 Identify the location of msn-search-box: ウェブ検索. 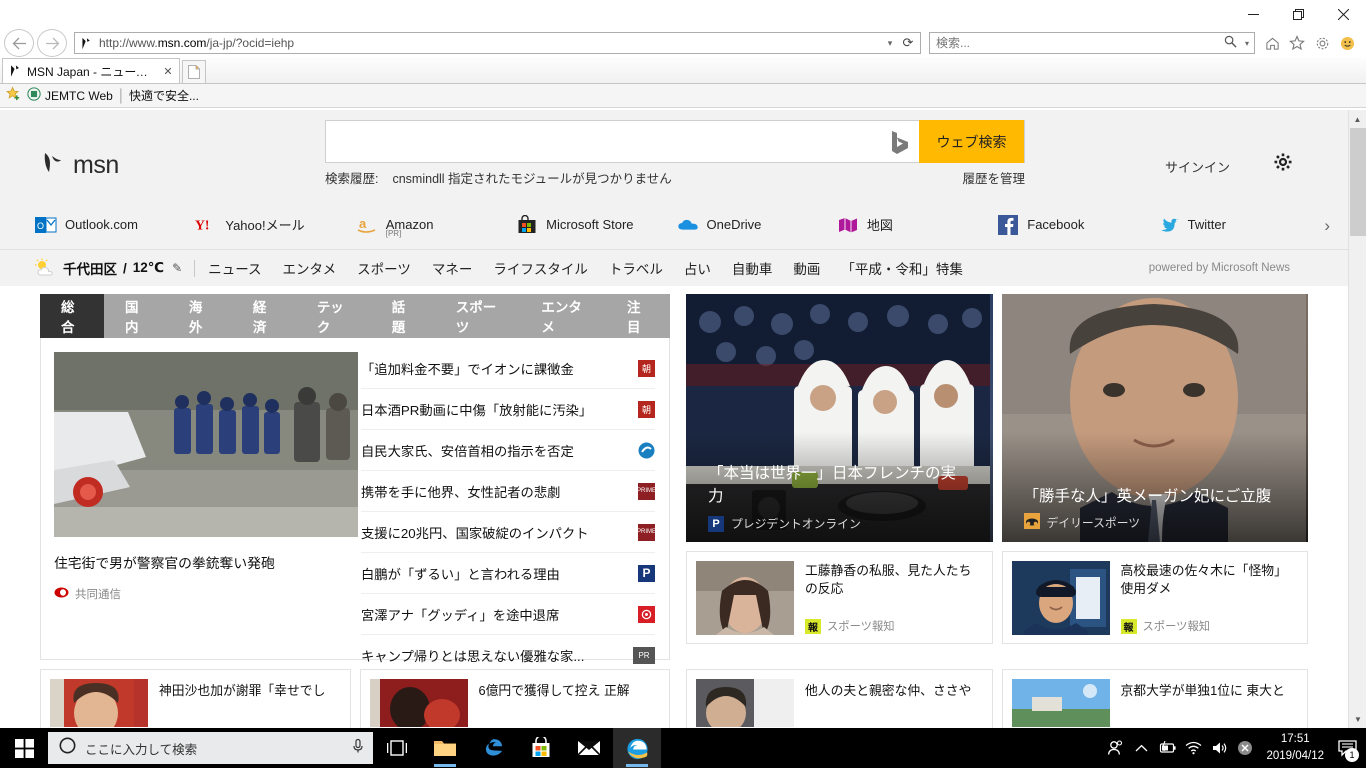
(675, 141).